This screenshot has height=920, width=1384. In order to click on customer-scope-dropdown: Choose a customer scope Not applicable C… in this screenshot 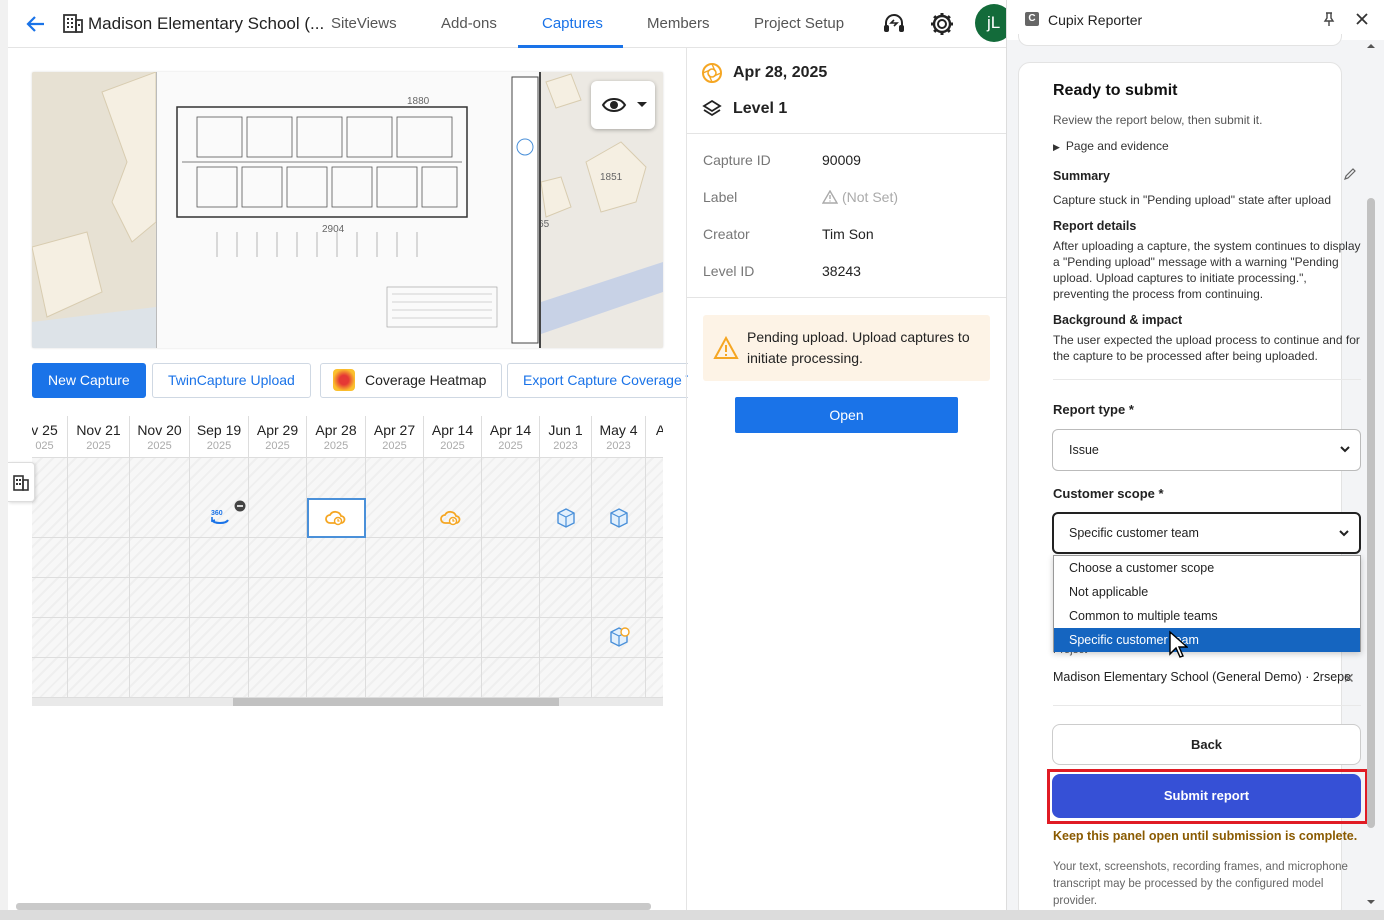, I will do `click(1207, 603)`.